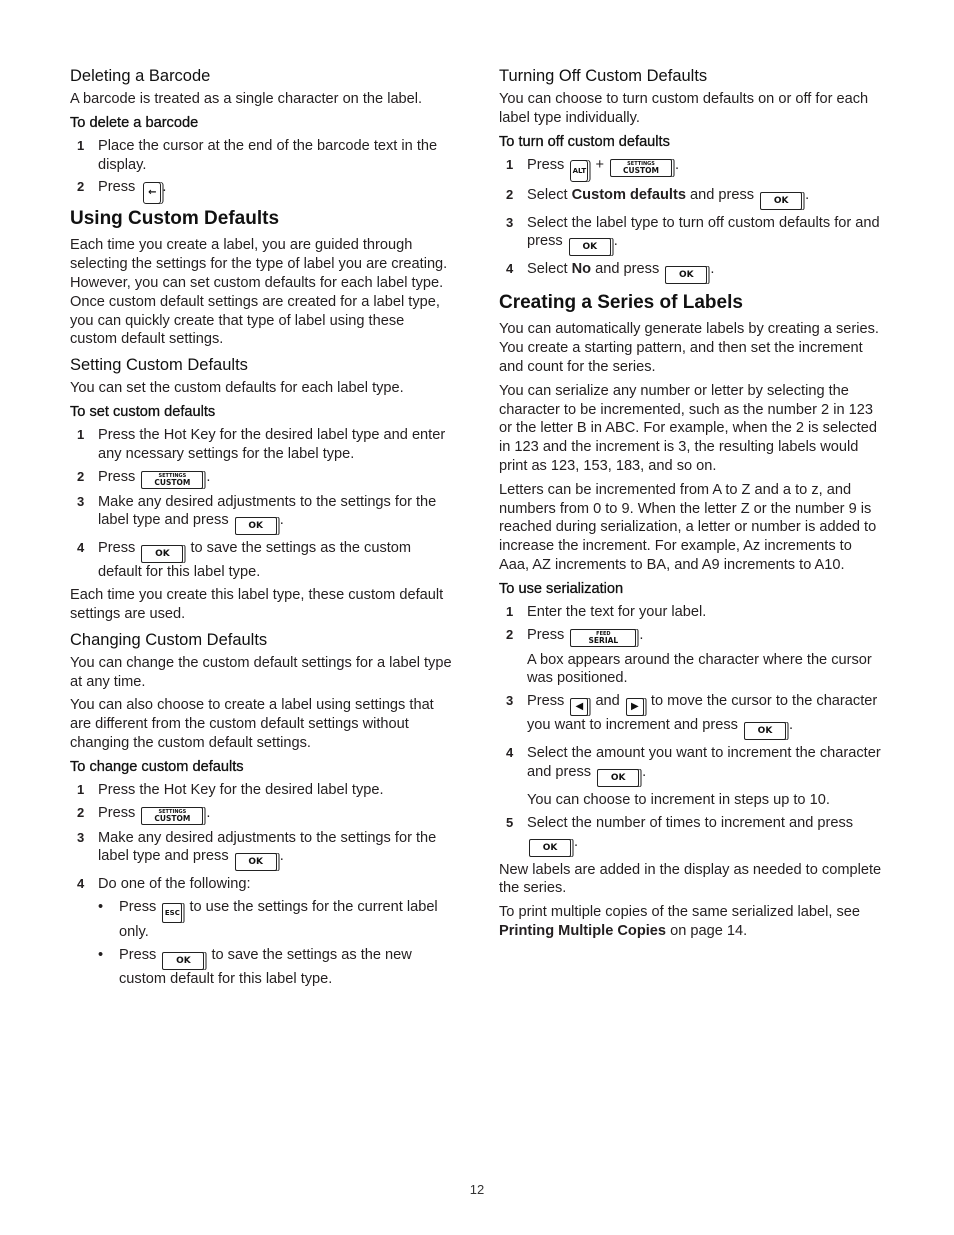 Image resolution: width=954 pixels, height=1235 pixels. Describe the element at coordinates (691, 636) in the screenshot. I see `step: 2 Press FEED SERIAL.` at that location.